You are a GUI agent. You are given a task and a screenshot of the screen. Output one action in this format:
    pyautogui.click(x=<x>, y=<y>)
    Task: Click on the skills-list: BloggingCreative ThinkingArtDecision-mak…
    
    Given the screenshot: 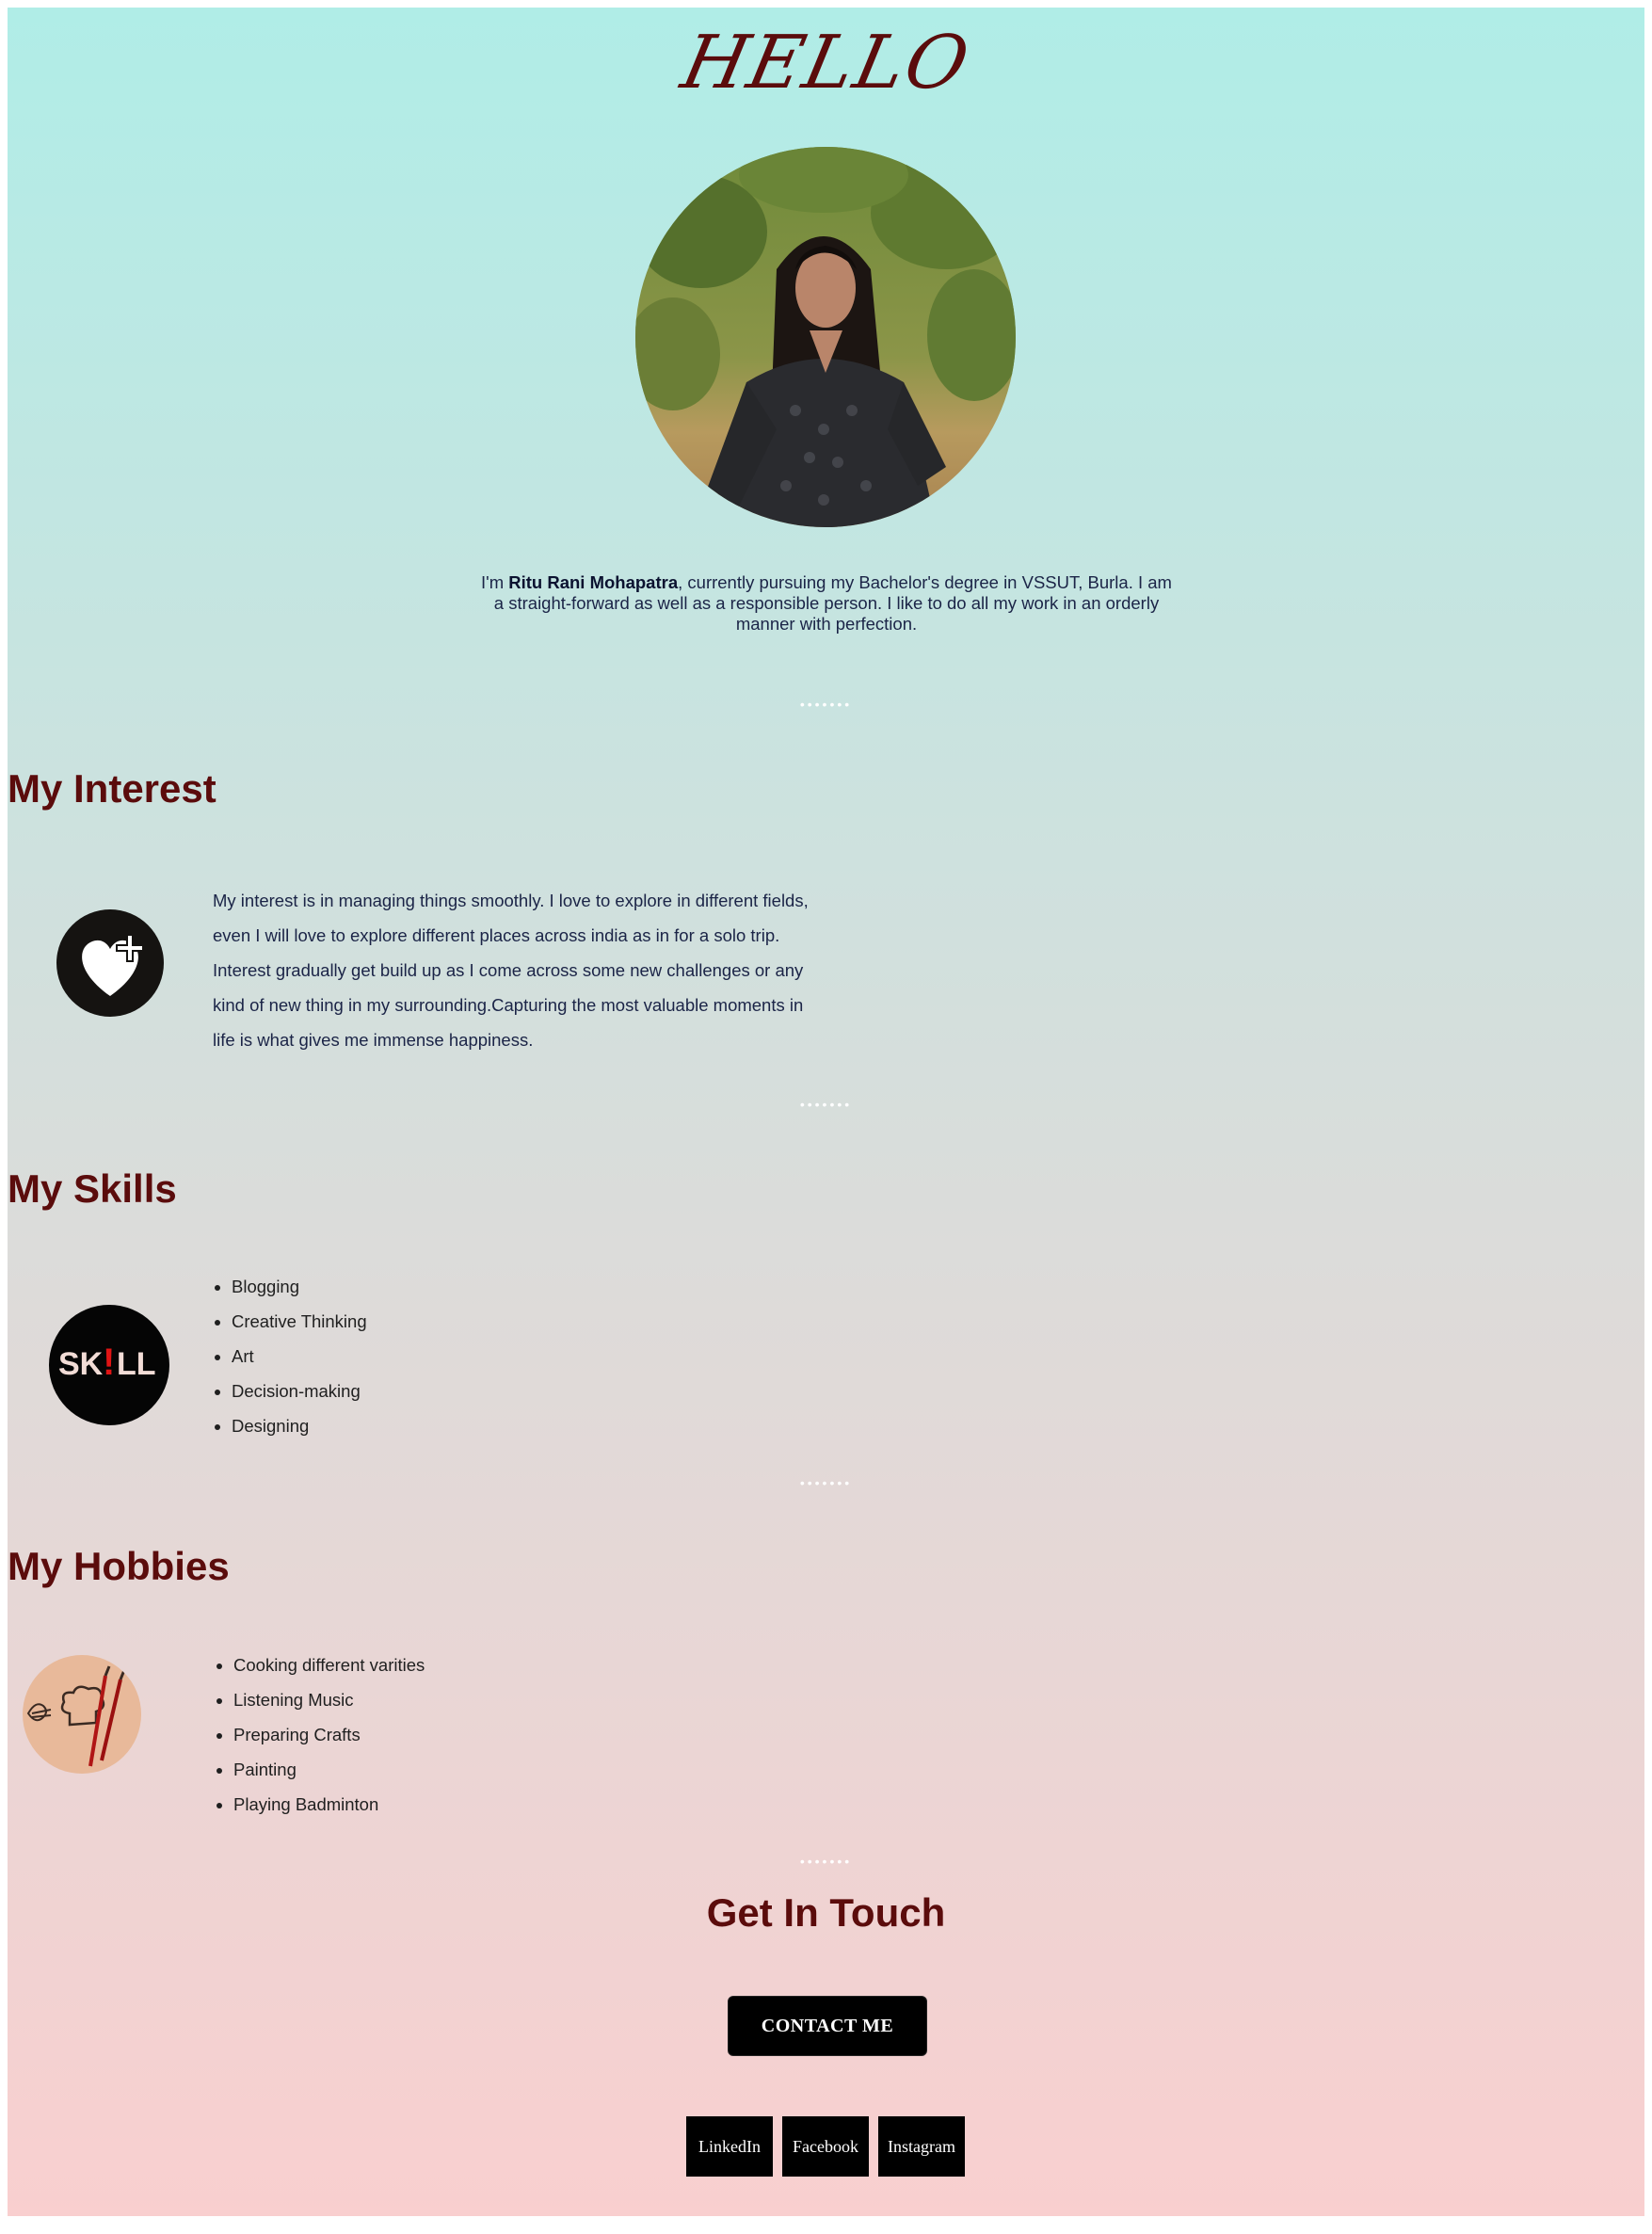 What is the action you would take?
    pyautogui.click(x=290, y=1356)
    